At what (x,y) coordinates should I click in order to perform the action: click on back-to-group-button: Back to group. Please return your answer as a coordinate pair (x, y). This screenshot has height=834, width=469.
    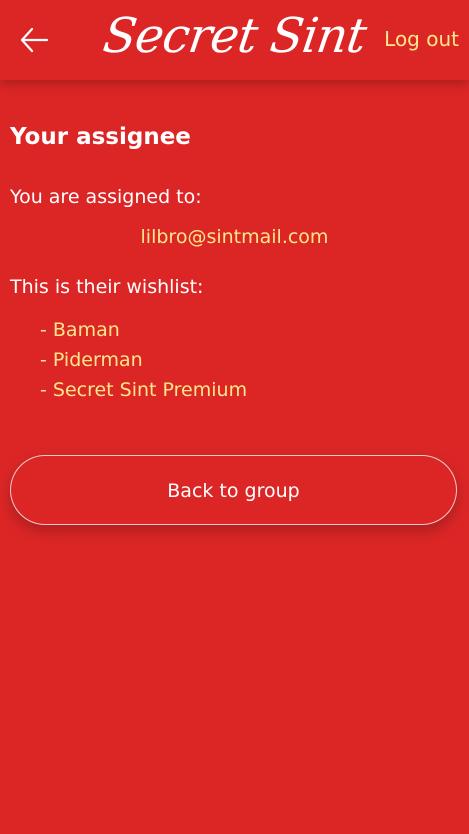
    Looking at the image, I should click on (233, 490).